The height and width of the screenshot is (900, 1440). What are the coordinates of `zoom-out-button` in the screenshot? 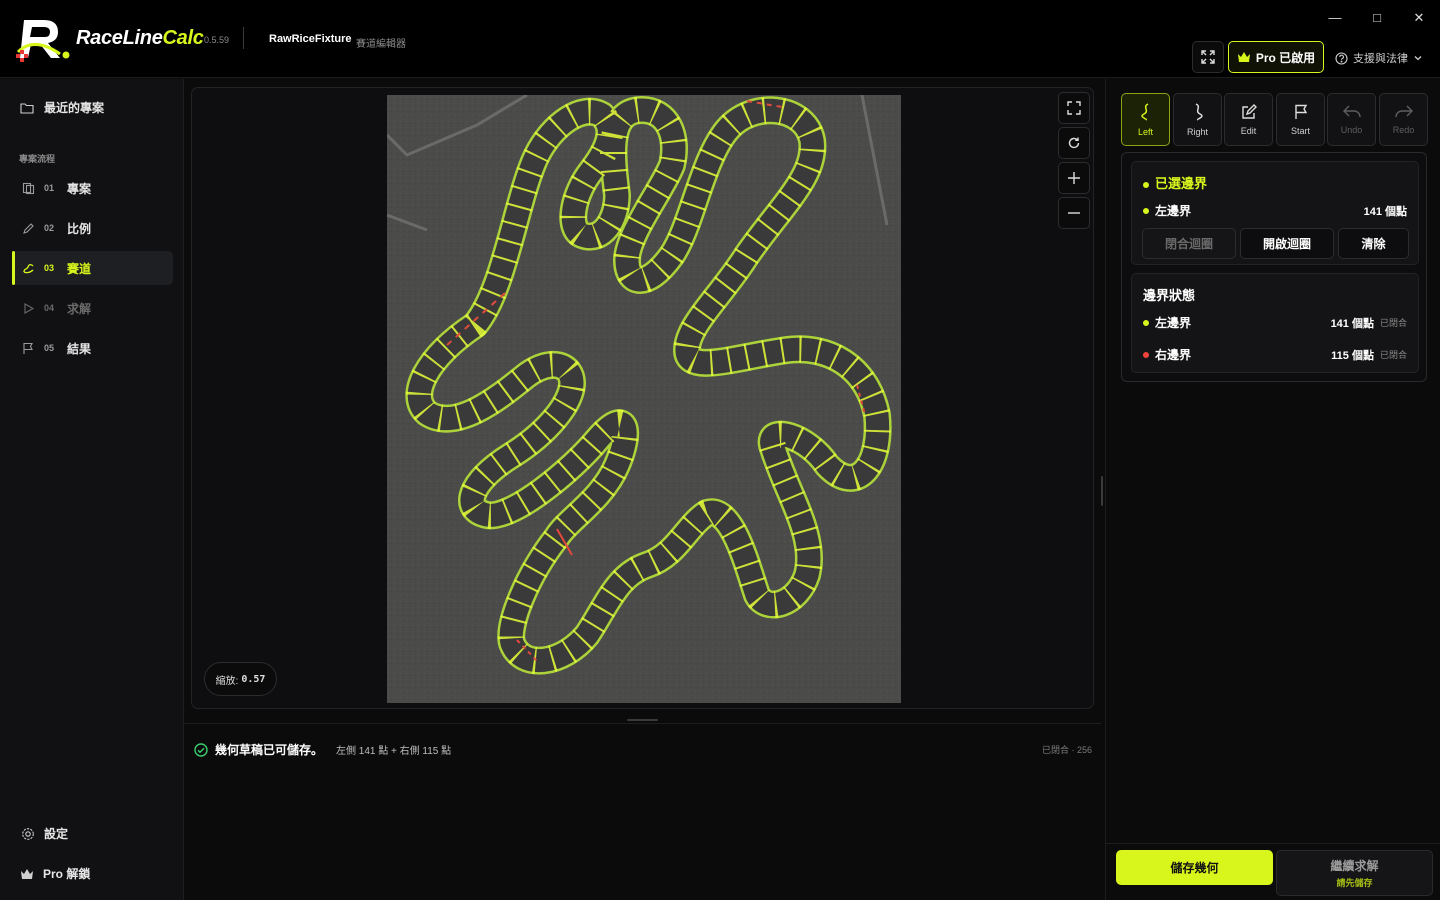 It's located at (1074, 213).